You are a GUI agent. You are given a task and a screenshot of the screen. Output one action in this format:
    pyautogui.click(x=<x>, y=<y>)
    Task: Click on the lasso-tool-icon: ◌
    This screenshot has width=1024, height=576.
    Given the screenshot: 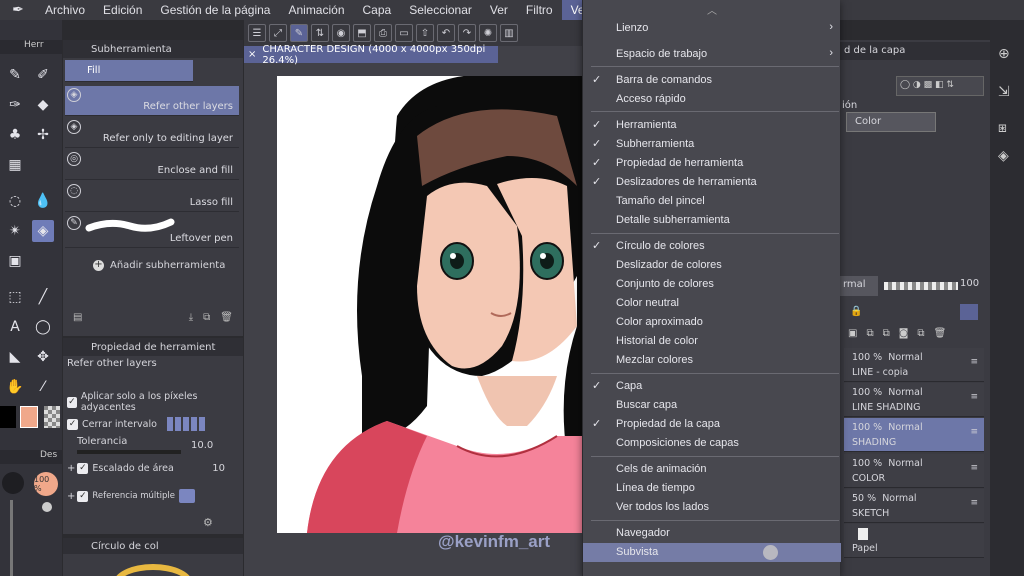 What is the action you would take?
    pyautogui.click(x=15, y=201)
    